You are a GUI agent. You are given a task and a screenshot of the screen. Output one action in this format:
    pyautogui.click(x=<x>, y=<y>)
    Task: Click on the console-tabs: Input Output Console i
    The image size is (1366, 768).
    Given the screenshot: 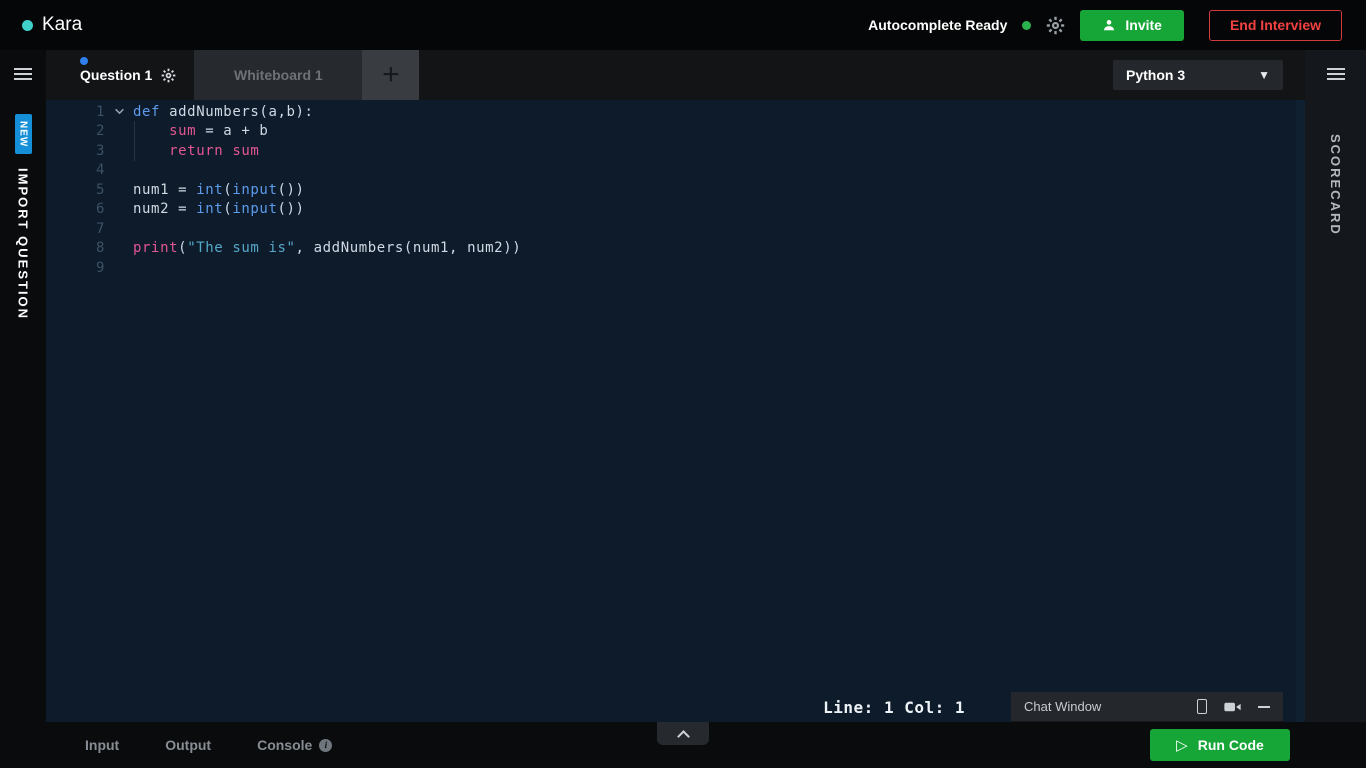 What is the action you would take?
    pyautogui.click(x=209, y=745)
    